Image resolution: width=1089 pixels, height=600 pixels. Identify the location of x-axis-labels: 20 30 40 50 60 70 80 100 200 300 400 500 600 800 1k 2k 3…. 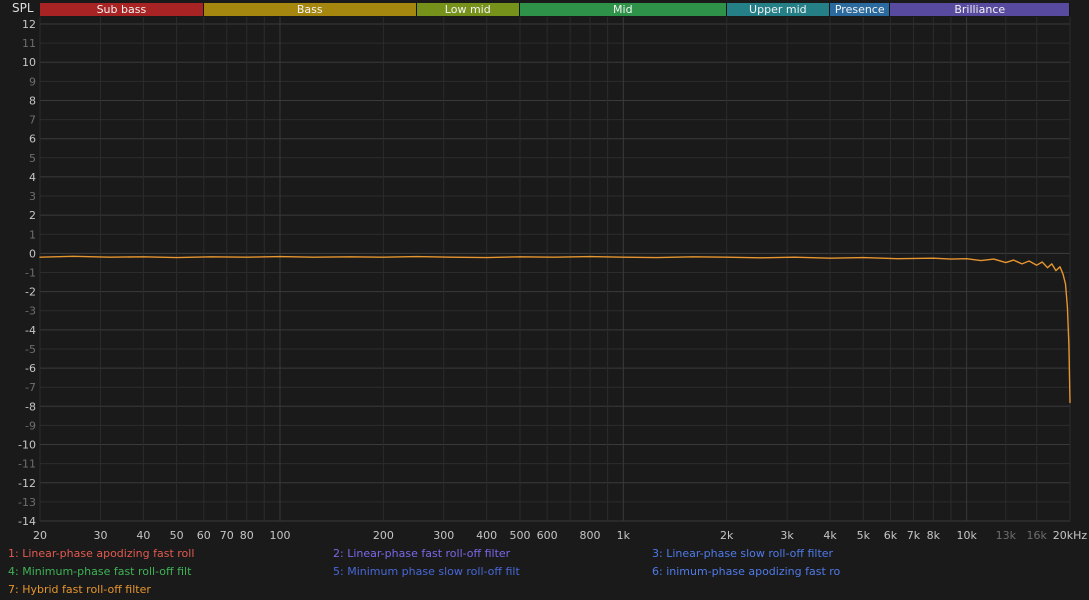
(560, 535).